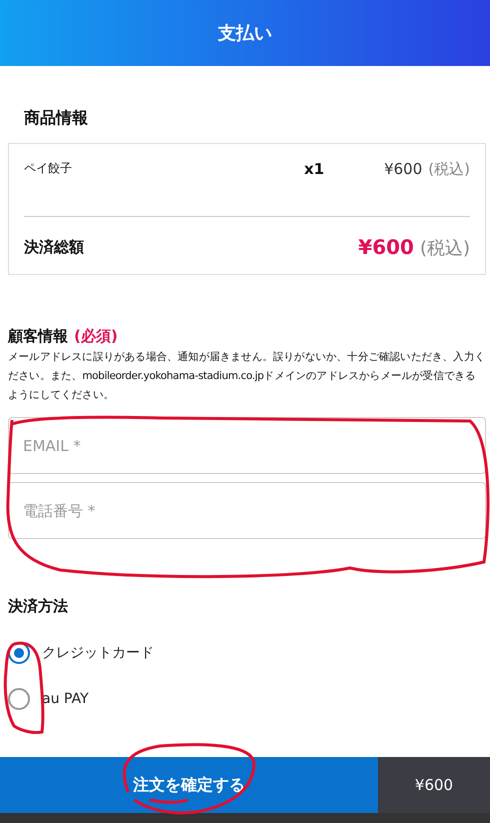 The width and height of the screenshot is (490, 823). Describe the element at coordinates (434, 785) in the screenshot. I see `footer-total: ¥600` at that location.